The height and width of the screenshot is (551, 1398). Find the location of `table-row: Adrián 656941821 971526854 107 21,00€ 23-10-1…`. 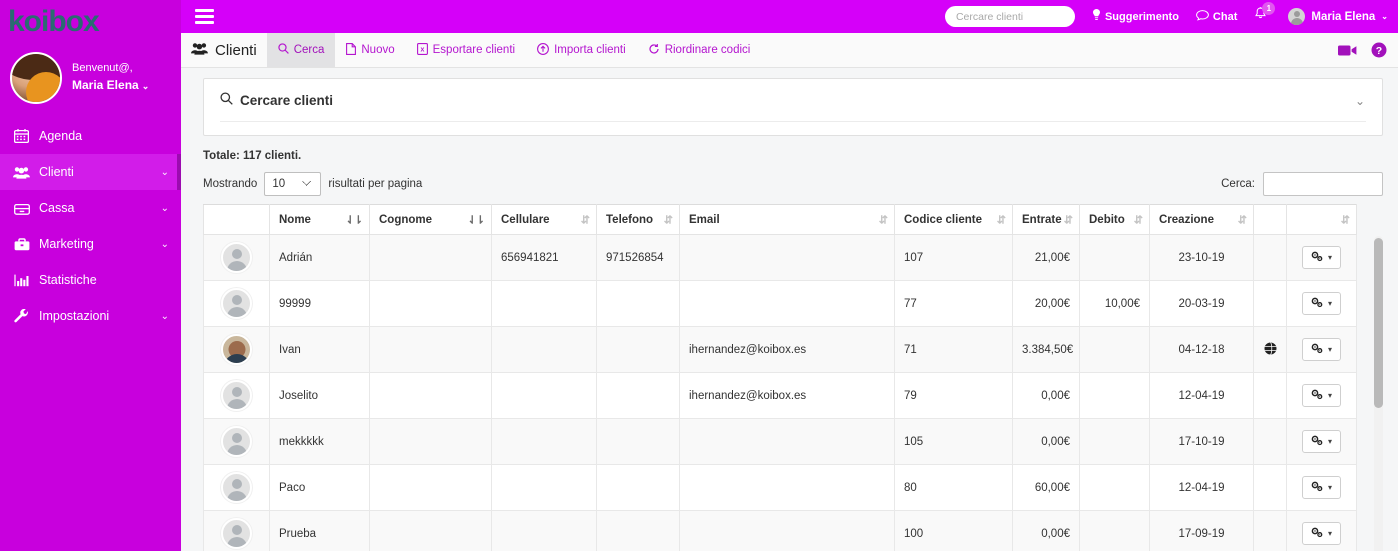

table-row: Adrián 656941821 971526854 107 21,00€ 23-10-1… is located at coordinates (780, 257).